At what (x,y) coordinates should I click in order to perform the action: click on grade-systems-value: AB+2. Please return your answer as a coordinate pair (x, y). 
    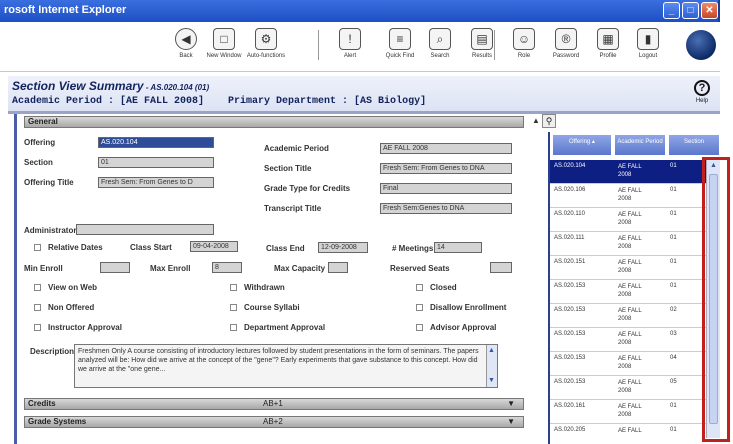
    Looking at the image, I should click on (273, 421).